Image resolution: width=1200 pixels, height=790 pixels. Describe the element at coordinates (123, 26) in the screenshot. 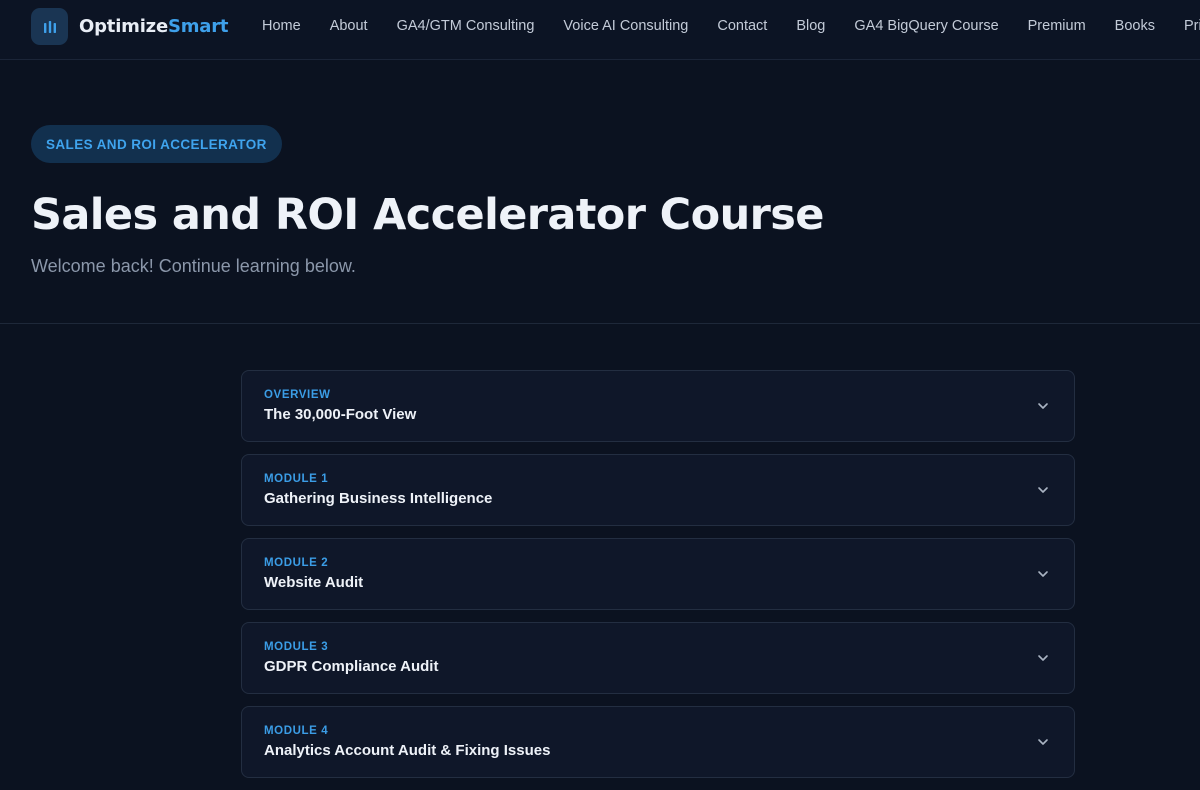

I see `logo-text-primary: Optimize` at that location.